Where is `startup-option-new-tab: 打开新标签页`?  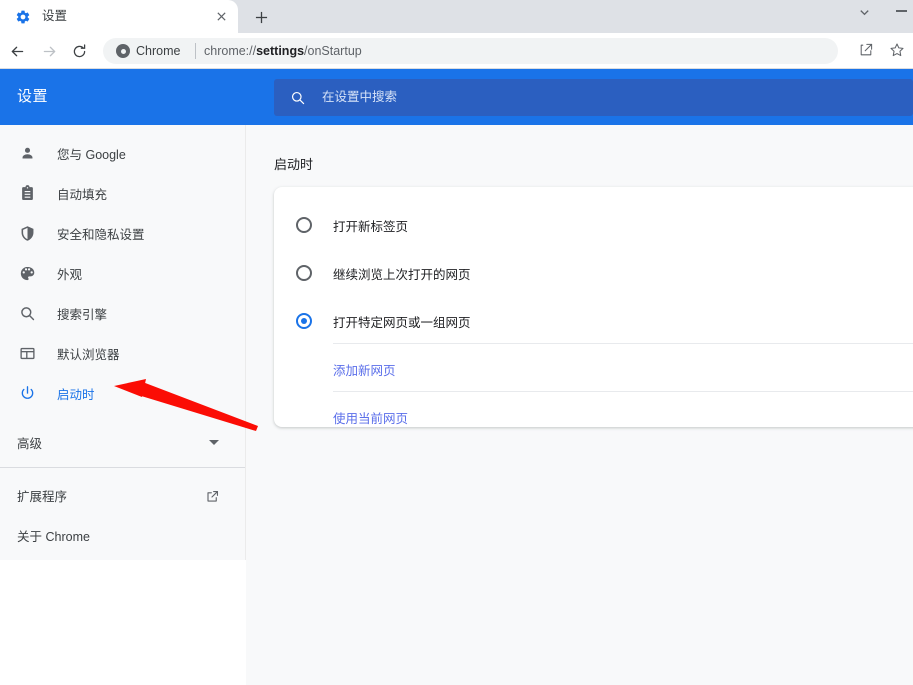
startup-option-new-tab: 打开新标签页 is located at coordinates (593, 225).